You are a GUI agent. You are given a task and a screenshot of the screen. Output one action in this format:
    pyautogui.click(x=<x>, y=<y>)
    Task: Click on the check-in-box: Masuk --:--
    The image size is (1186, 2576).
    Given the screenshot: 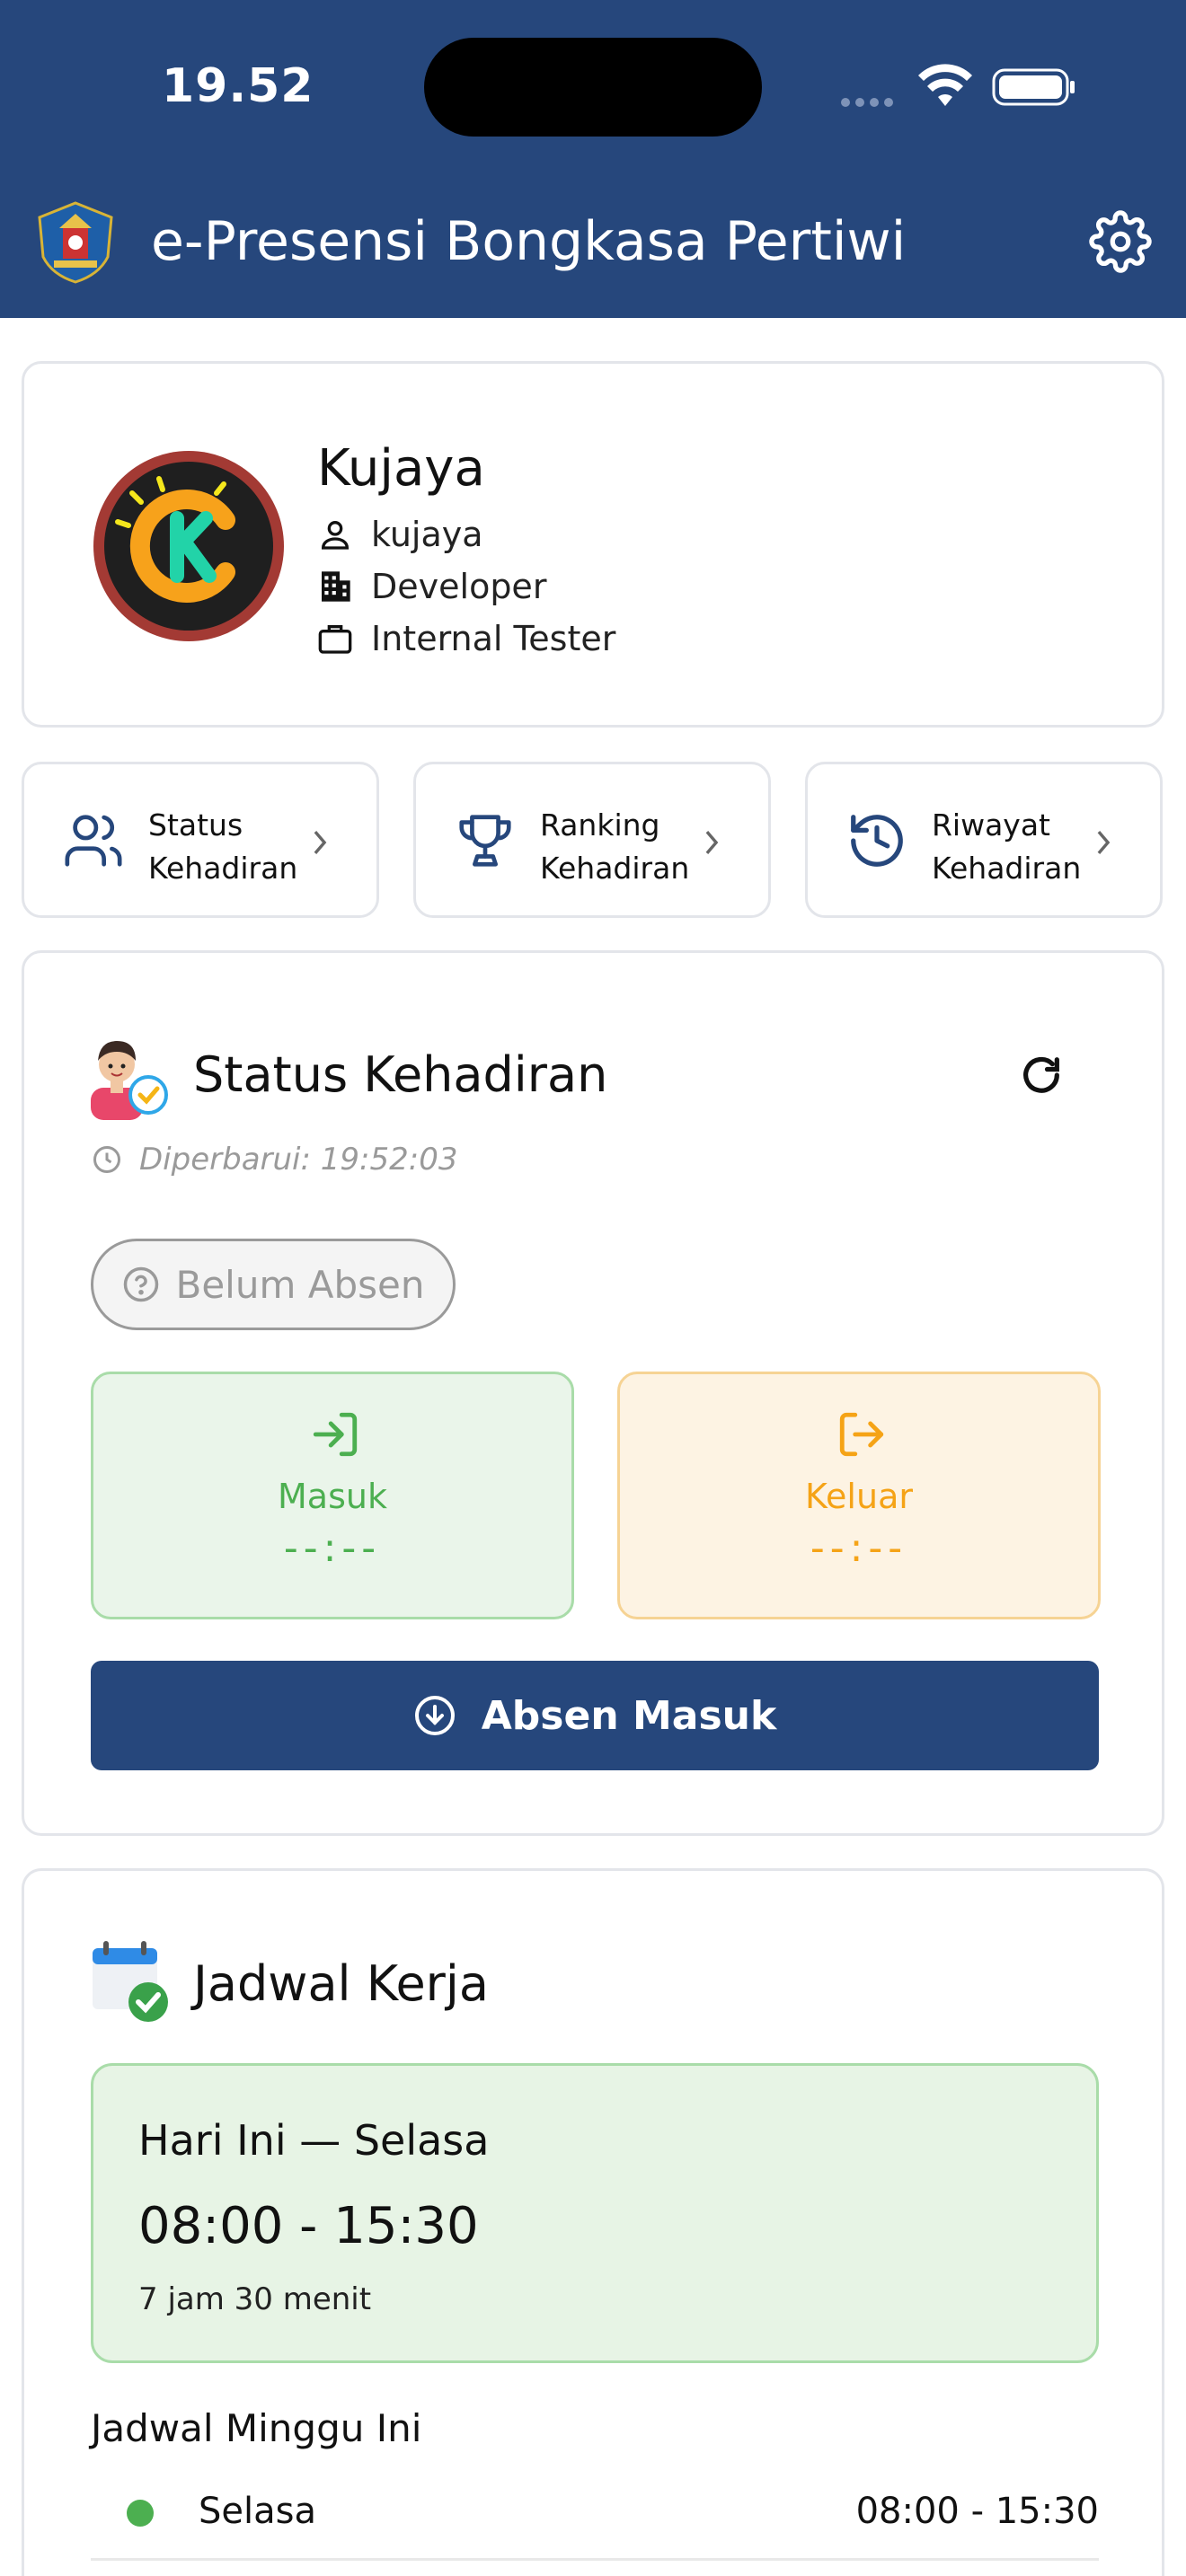 What is the action you would take?
    pyautogui.click(x=332, y=1495)
    